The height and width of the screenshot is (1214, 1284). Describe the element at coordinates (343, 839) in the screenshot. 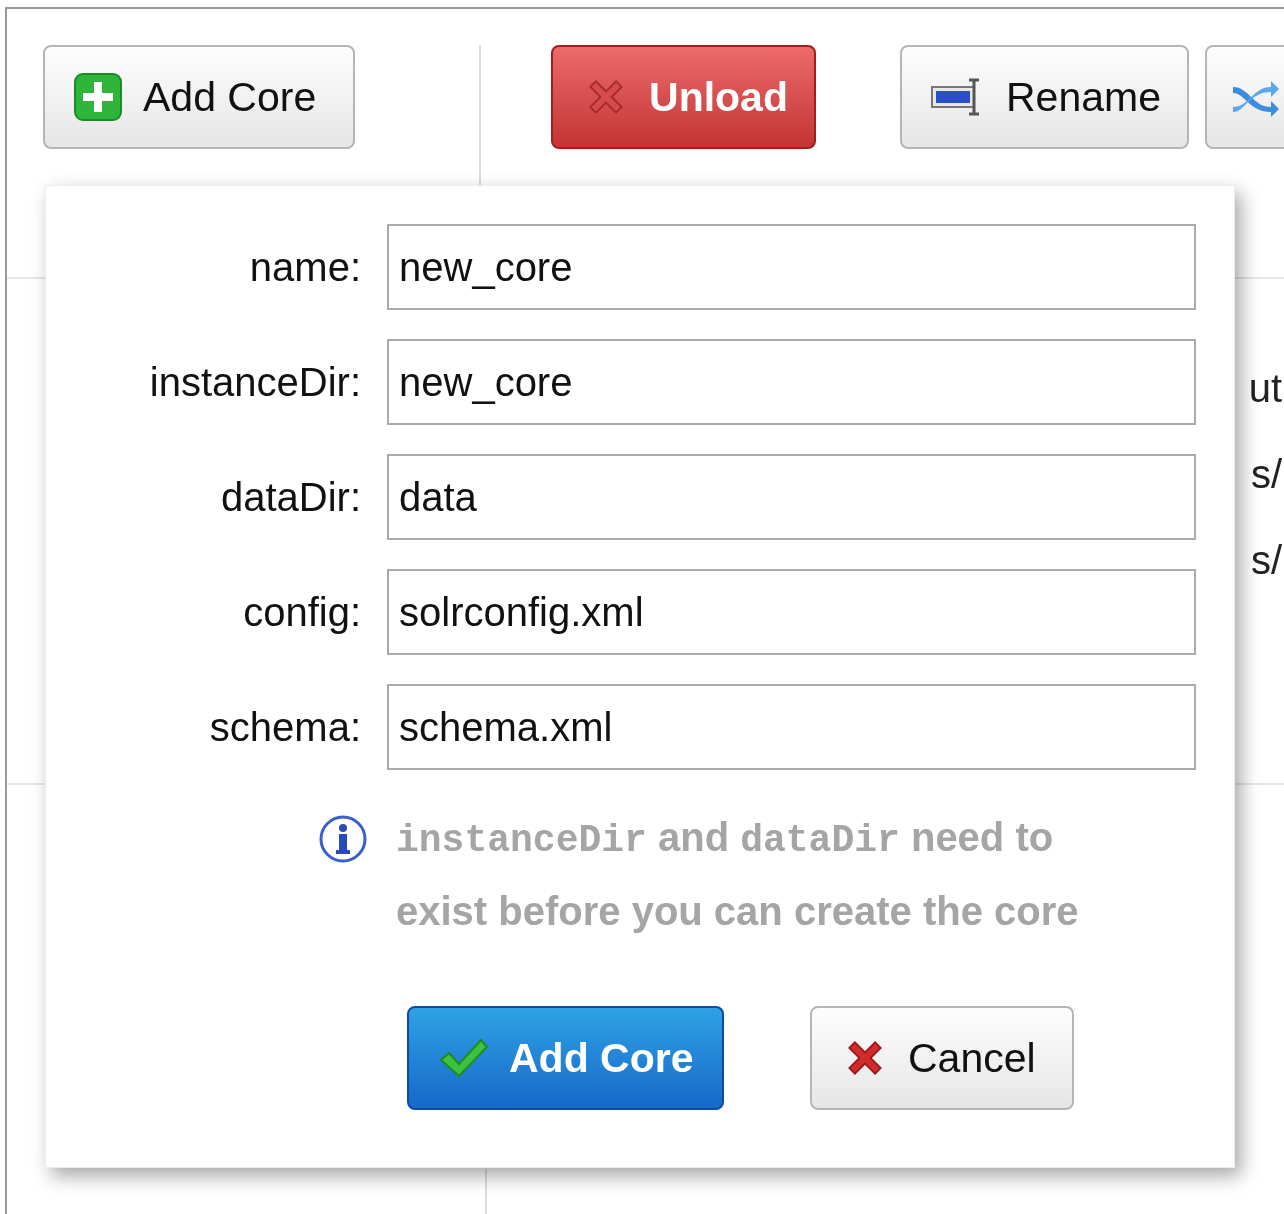

I see `info-icon` at that location.